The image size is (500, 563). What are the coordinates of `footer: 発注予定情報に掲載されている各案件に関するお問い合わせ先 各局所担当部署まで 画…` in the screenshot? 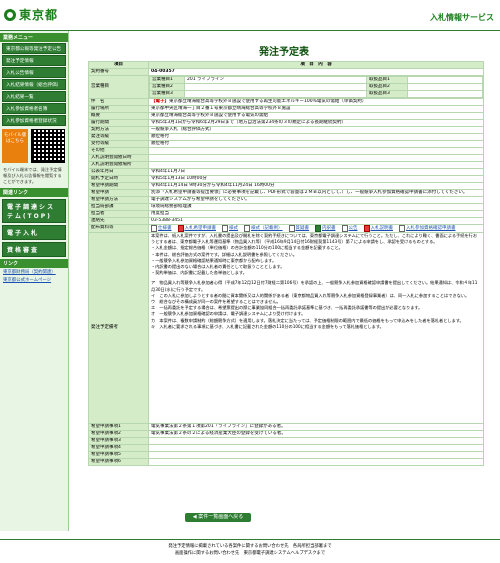 It's located at (250, 551).